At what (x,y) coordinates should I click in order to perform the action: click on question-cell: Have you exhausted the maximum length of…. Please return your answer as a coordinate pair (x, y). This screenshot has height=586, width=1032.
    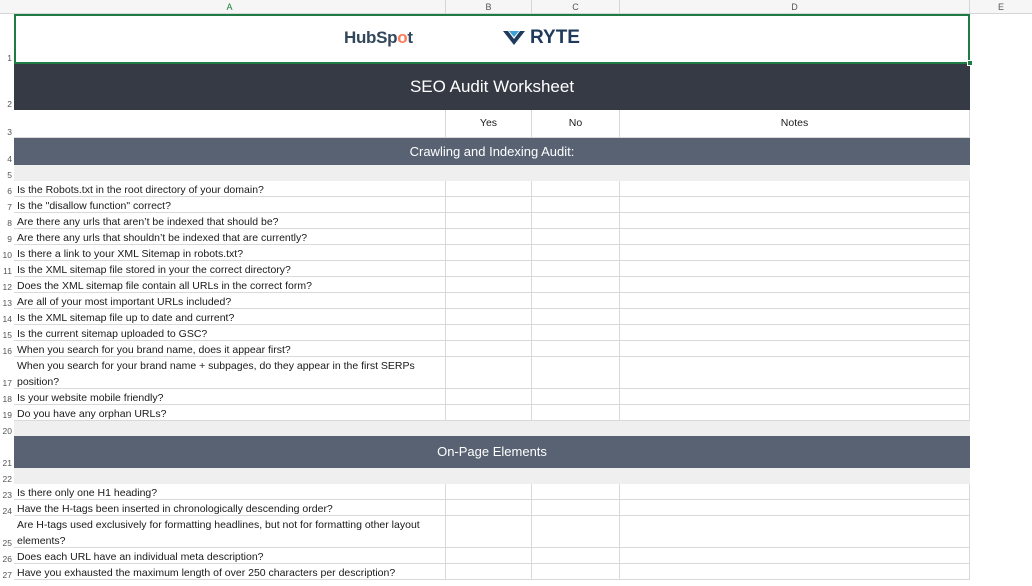
    Looking at the image, I should click on (230, 572).